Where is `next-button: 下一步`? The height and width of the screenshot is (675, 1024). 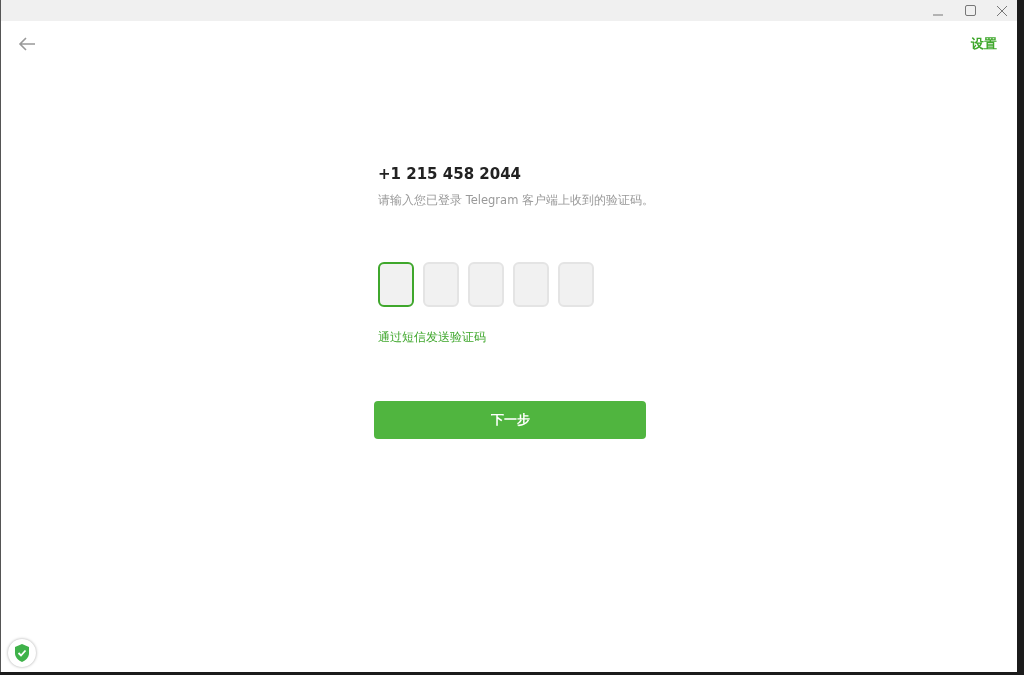 next-button: 下一步 is located at coordinates (510, 420).